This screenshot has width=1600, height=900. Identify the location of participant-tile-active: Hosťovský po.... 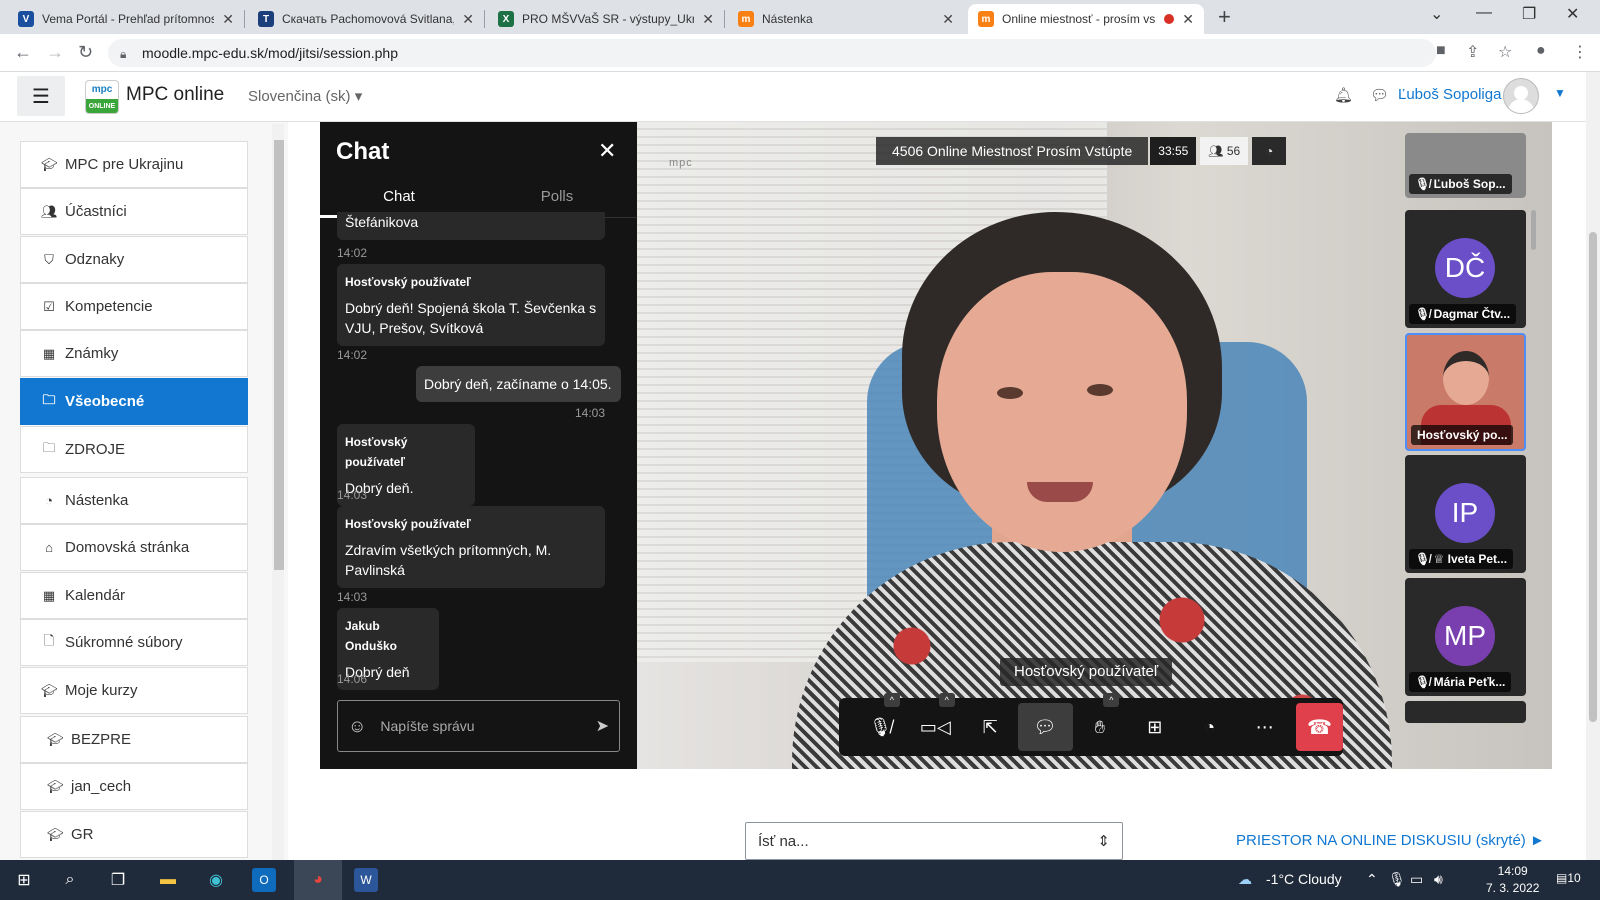
(1465, 392).